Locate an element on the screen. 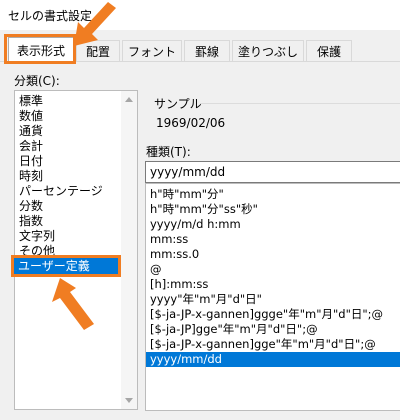 This screenshot has height=420, width=400. list-item: 会計 is located at coordinates (31, 146).